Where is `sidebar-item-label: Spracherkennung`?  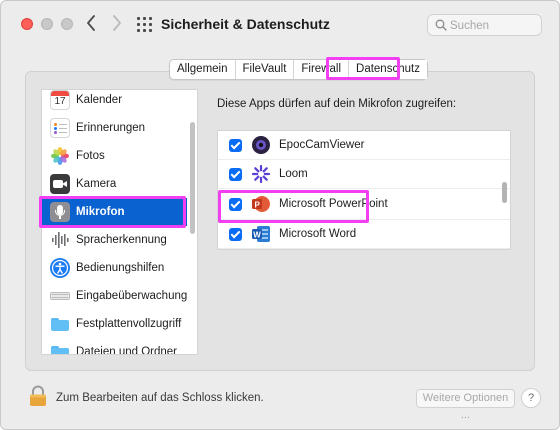
sidebar-item-label: Spracherkennung is located at coordinates (121, 240).